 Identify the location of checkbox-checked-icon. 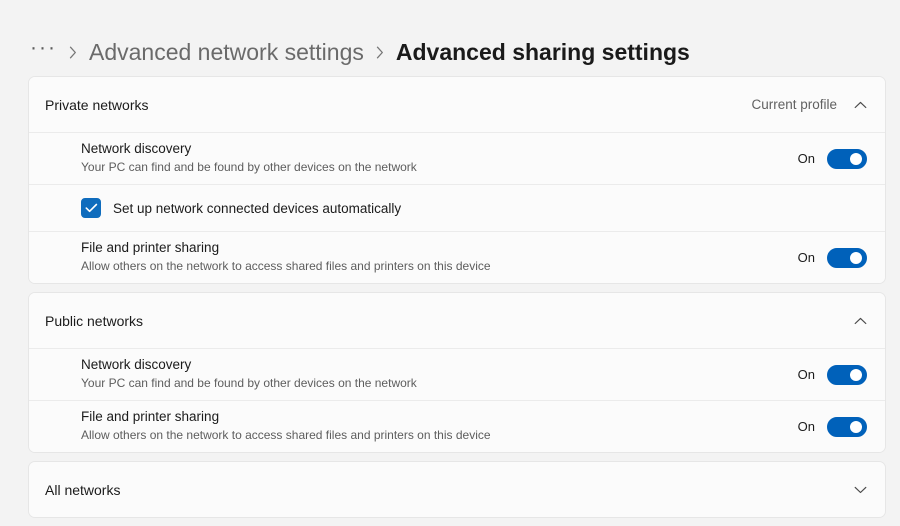
(91, 208).